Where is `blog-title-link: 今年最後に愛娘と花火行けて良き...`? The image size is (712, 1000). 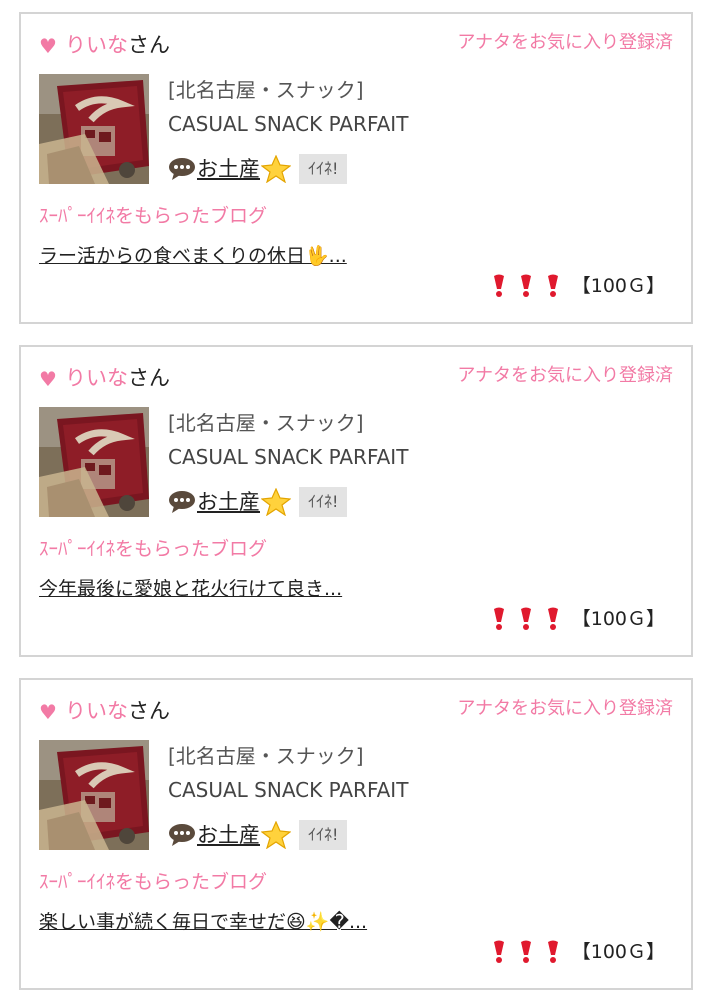 blog-title-link: 今年最後に愛娘と花火行けて良き... is located at coordinates (190, 589).